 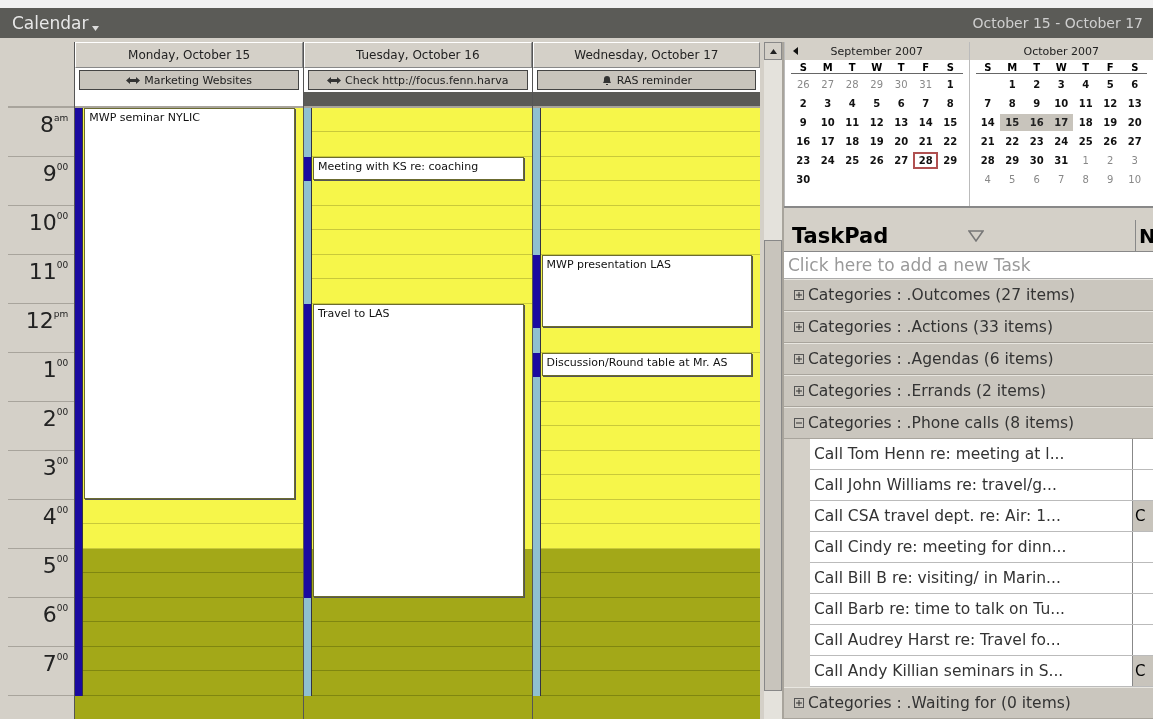 I want to click on caret-icon, so click(x=96, y=28).